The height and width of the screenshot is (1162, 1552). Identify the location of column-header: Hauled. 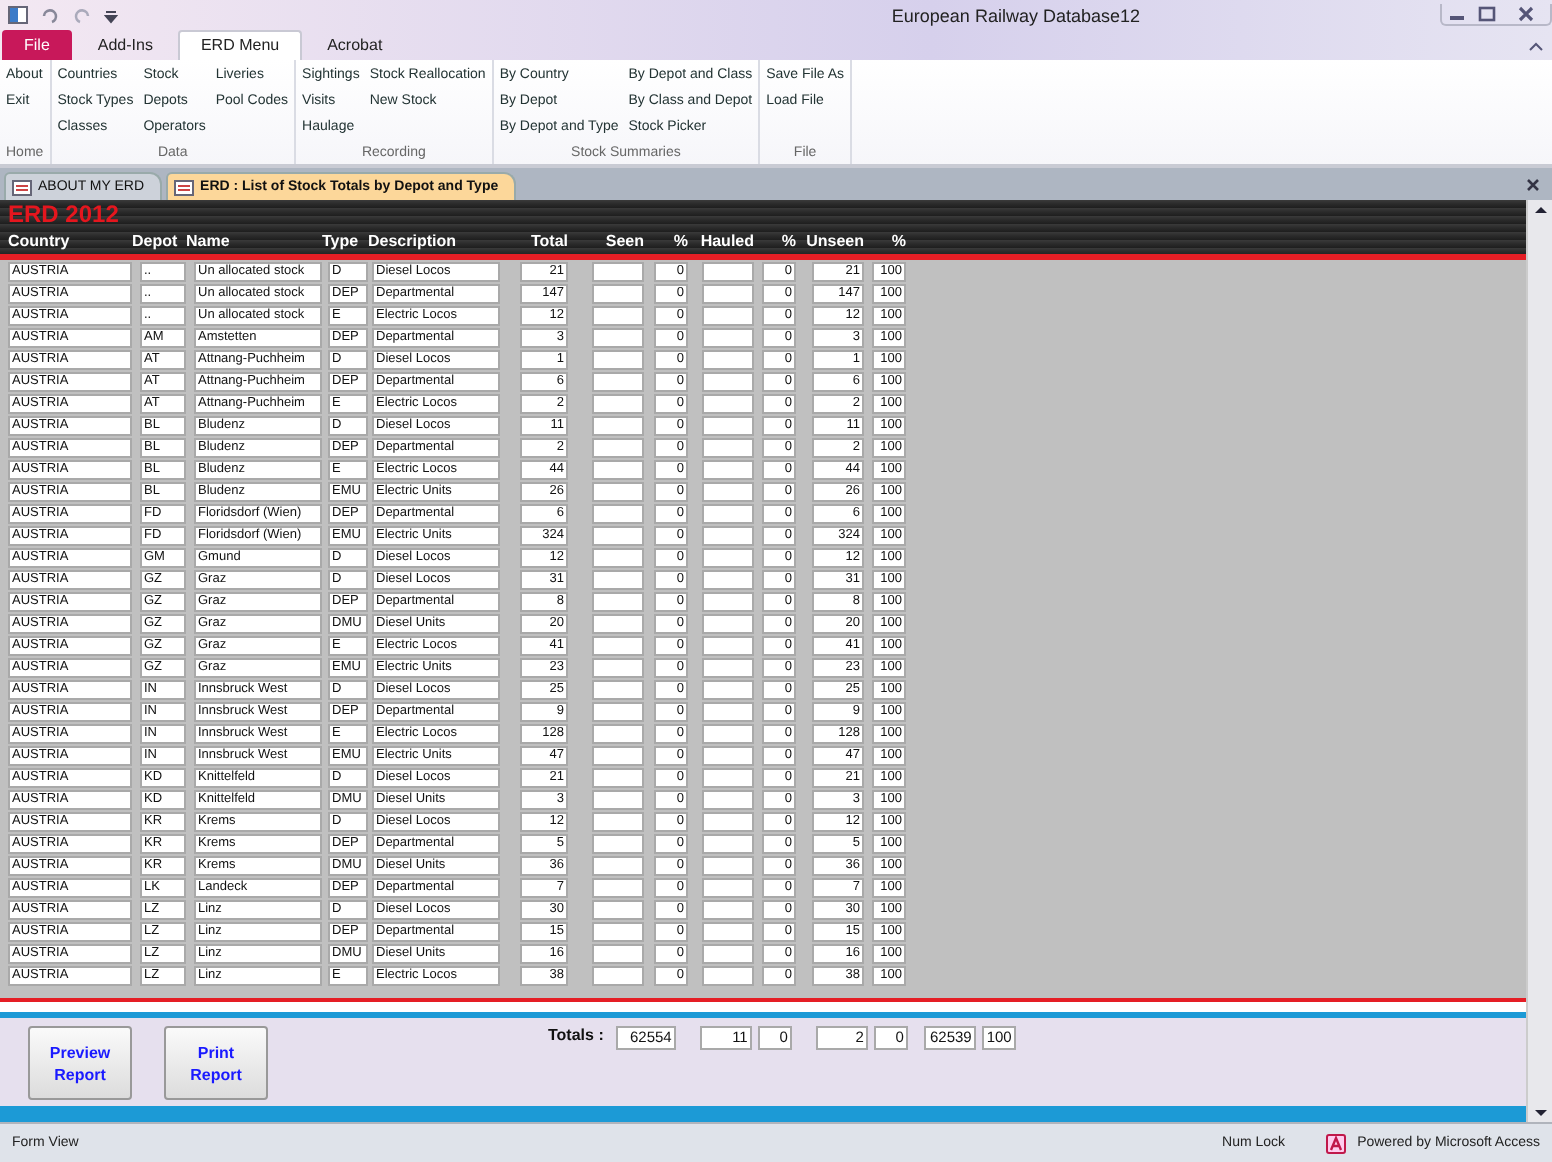
(726, 242).